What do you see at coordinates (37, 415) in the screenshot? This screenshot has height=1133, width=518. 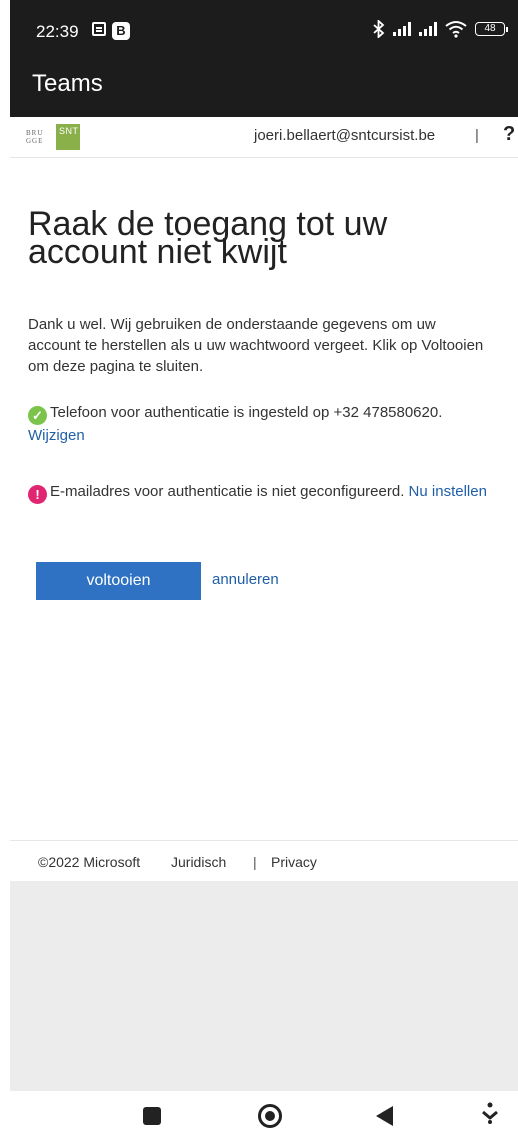 I see `checkmark-icon: ✓` at bounding box center [37, 415].